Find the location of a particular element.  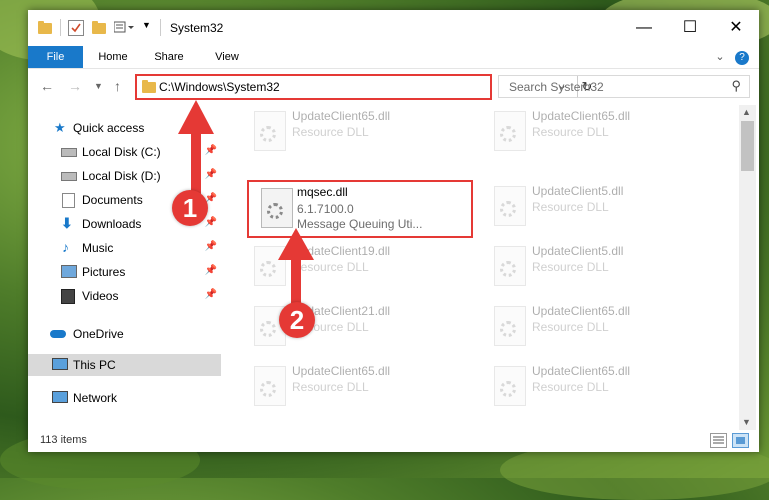

annotation-arrows is located at coordinates (246, 202).